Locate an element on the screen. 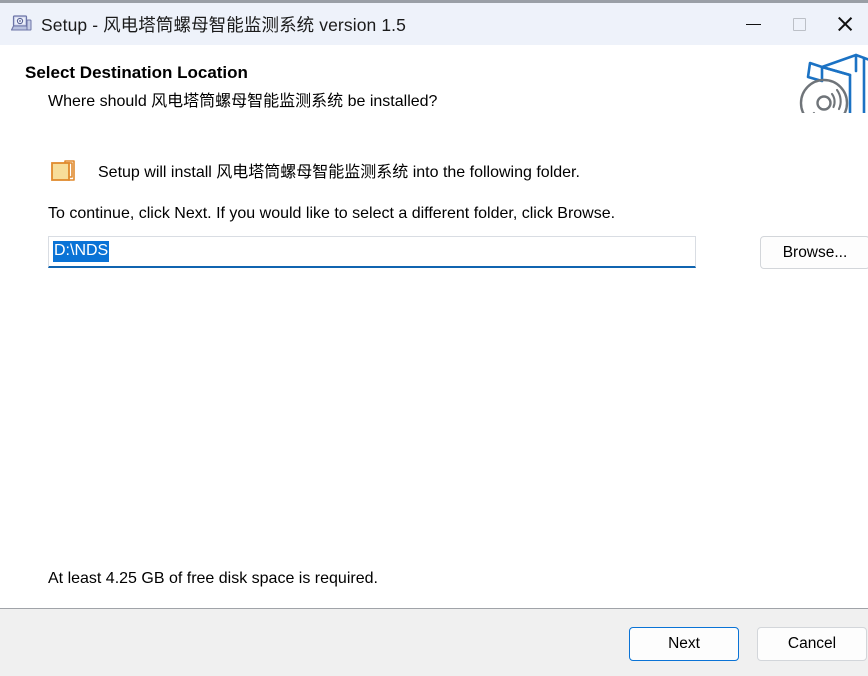  close-icon is located at coordinates (845, 24).